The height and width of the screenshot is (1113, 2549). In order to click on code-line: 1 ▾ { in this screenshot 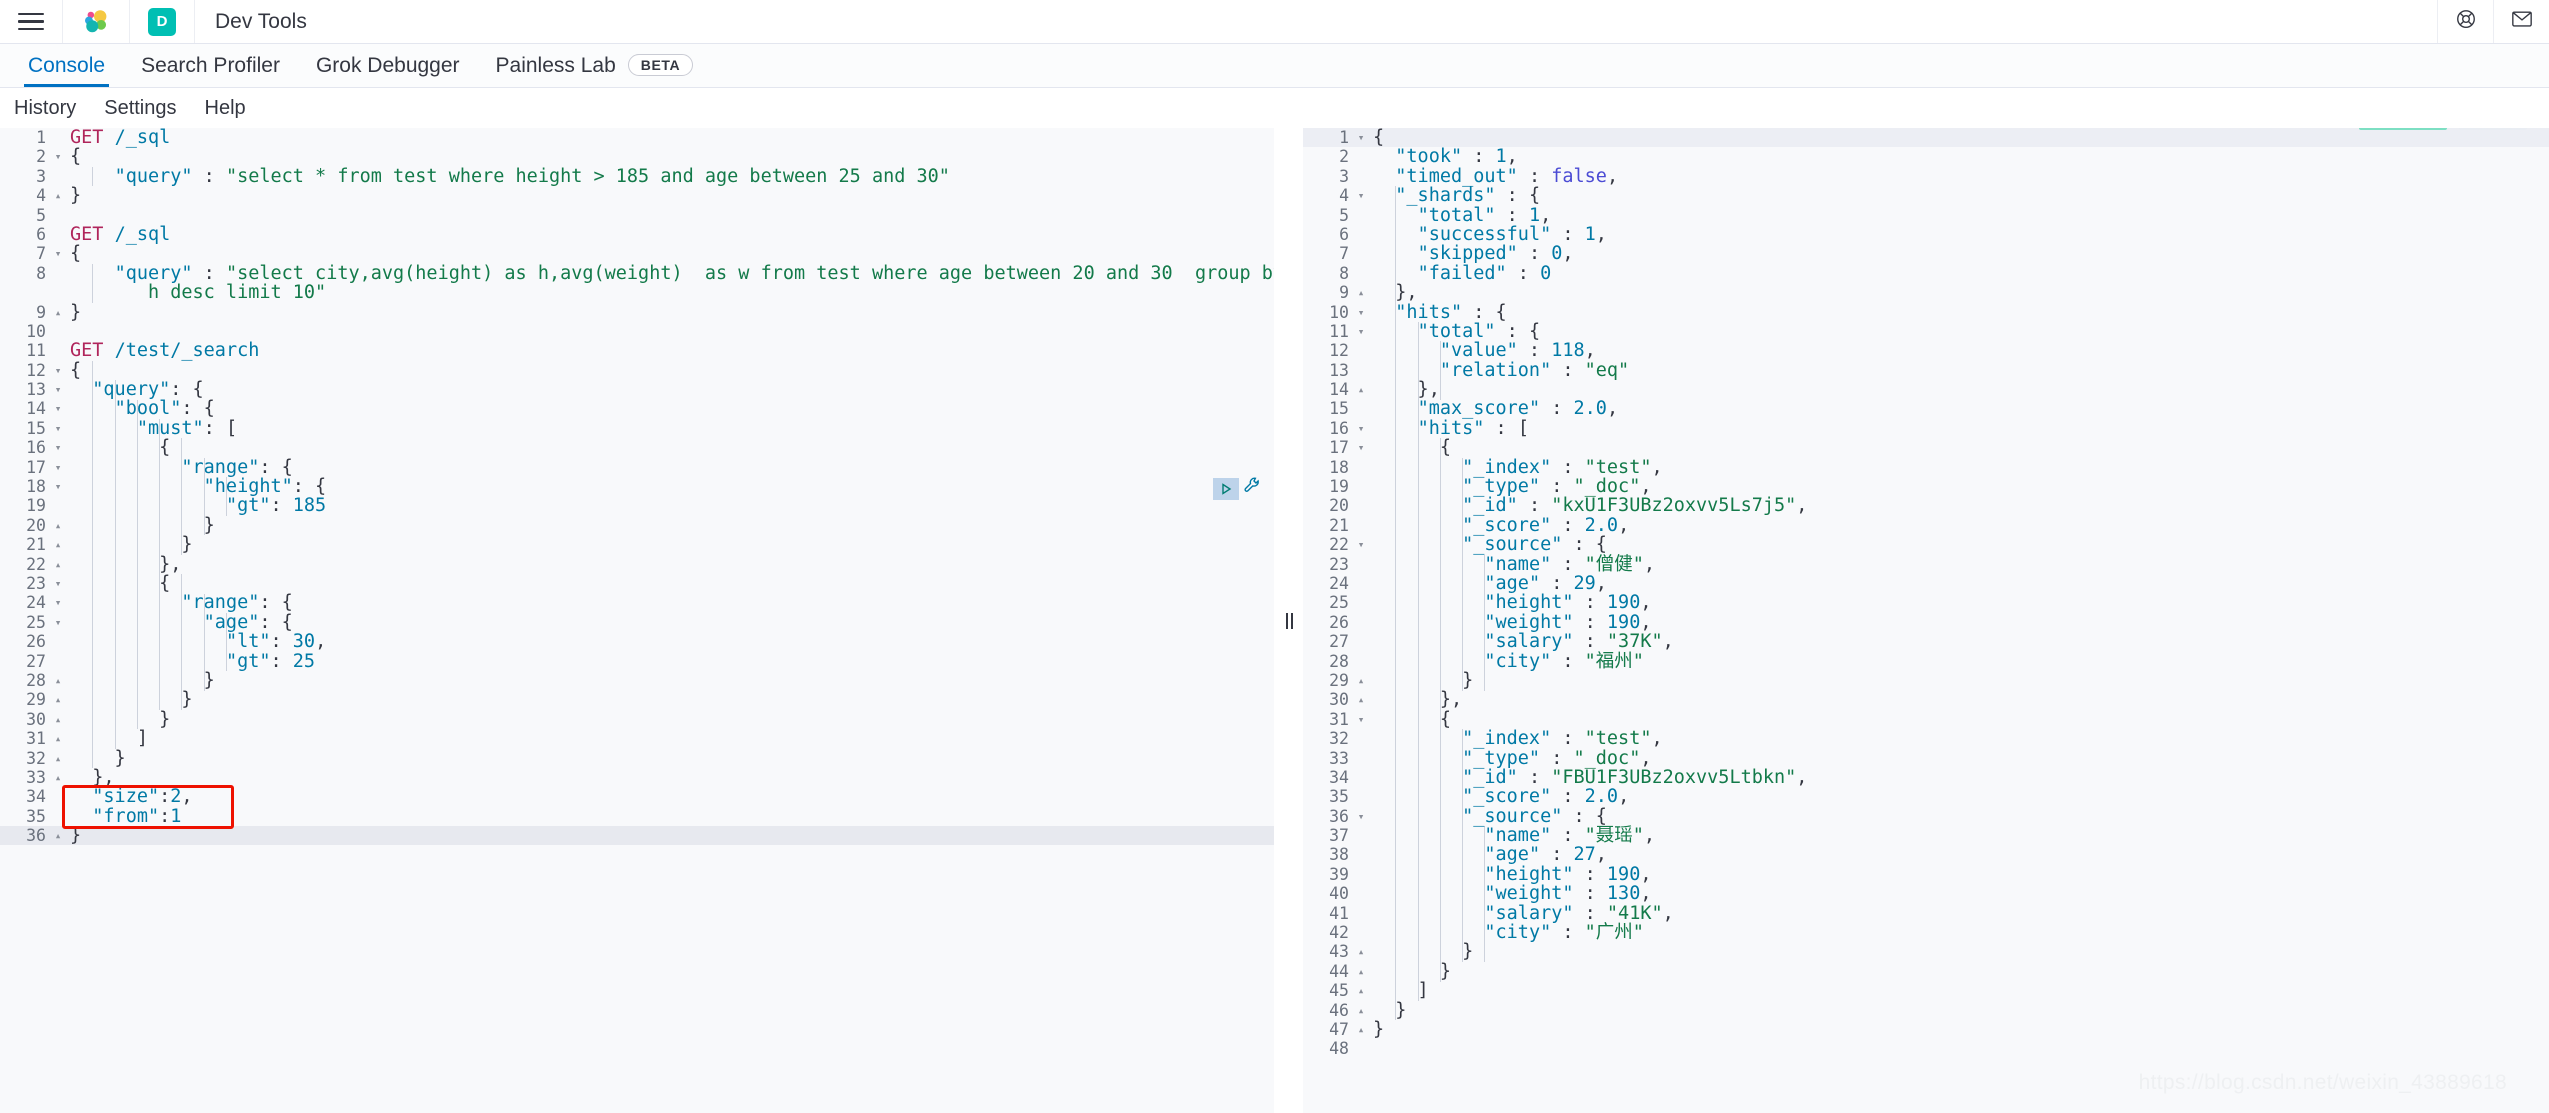, I will do `click(1926, 138)`.